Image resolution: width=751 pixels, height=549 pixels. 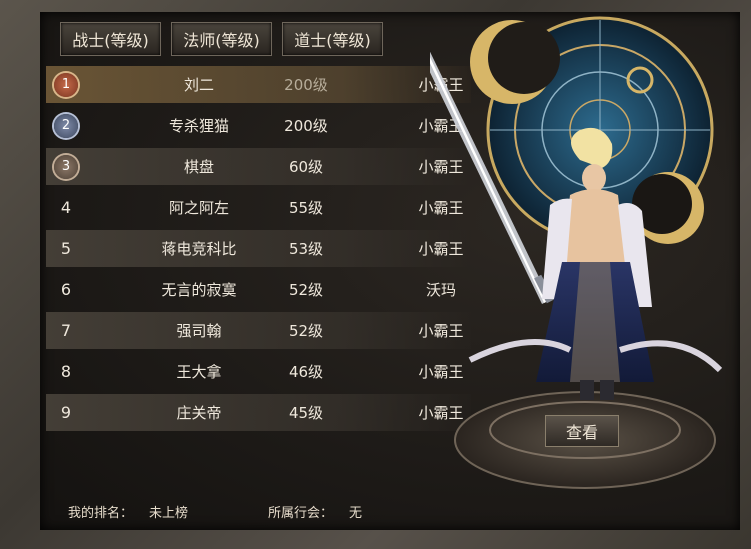 What do you see at coordinates (169, 513) in the screenshot?
I see `my-rank-value: 未上榜` at bounding box center [169, 513].